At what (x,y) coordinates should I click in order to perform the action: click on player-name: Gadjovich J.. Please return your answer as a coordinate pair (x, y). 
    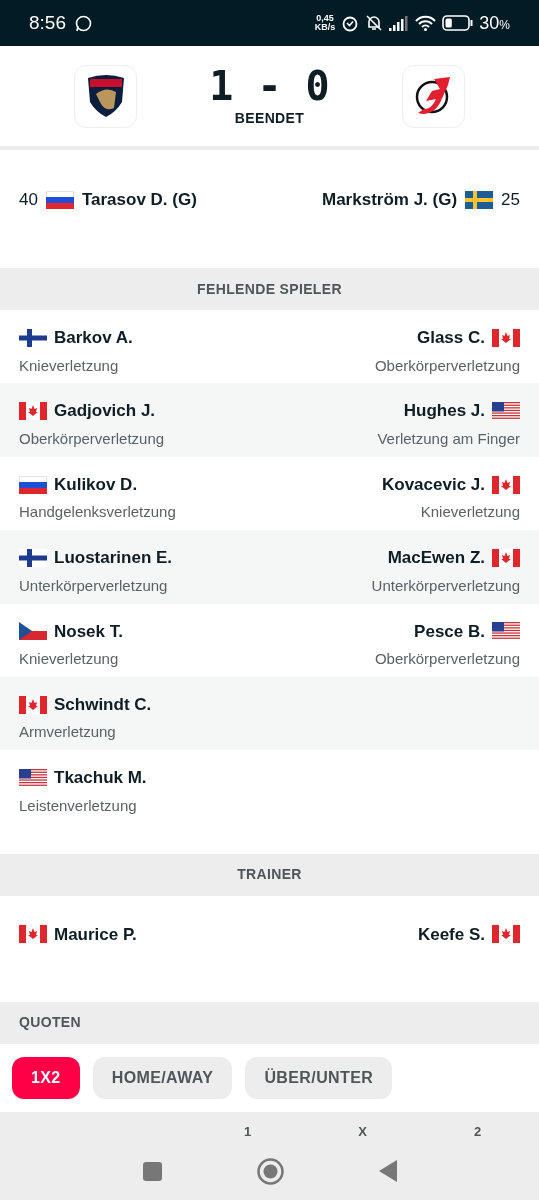
    Looking at the image, I should click on (105, 411).